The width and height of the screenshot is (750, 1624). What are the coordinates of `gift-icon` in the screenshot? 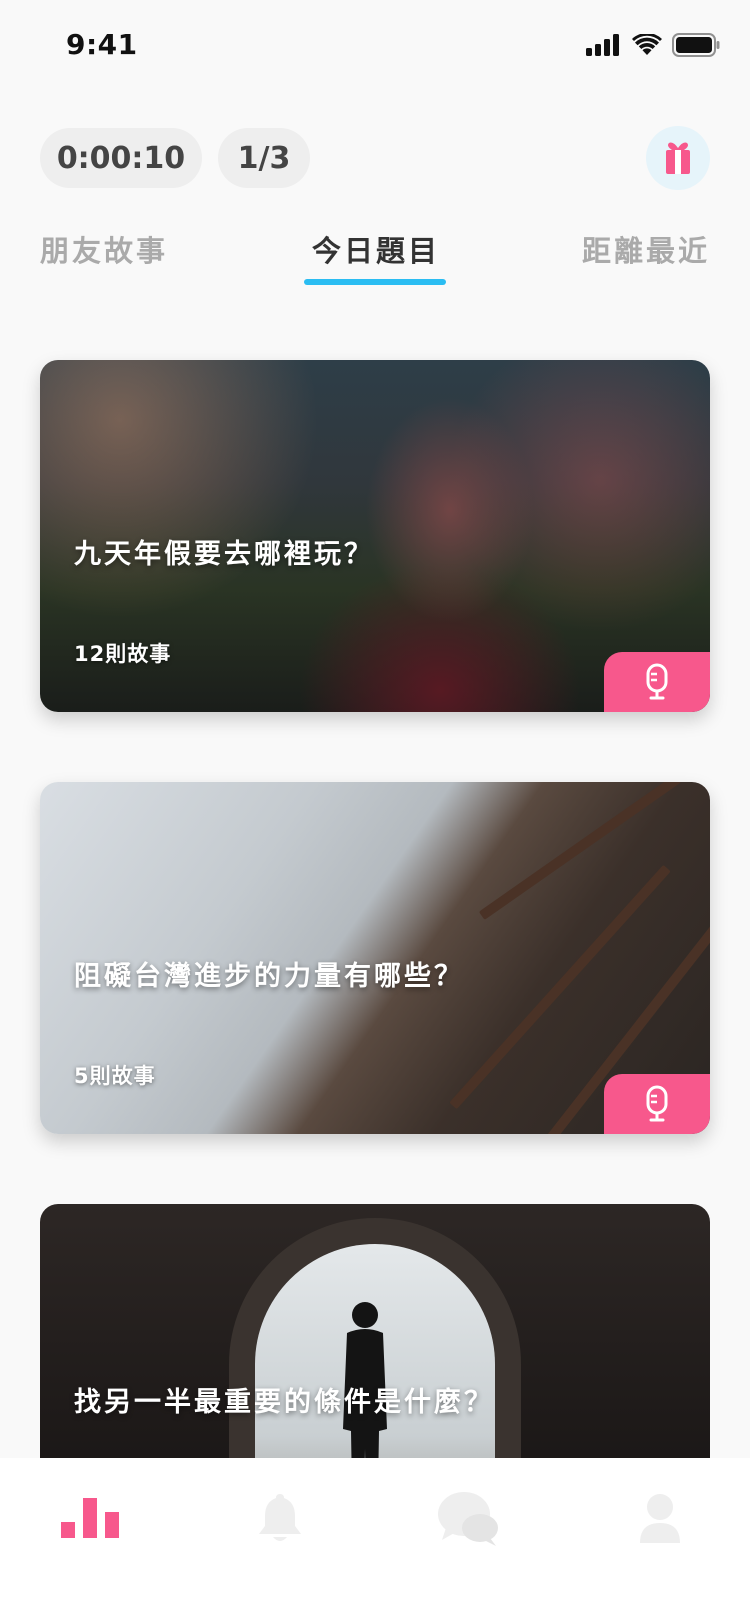 It's located at (678, 158).